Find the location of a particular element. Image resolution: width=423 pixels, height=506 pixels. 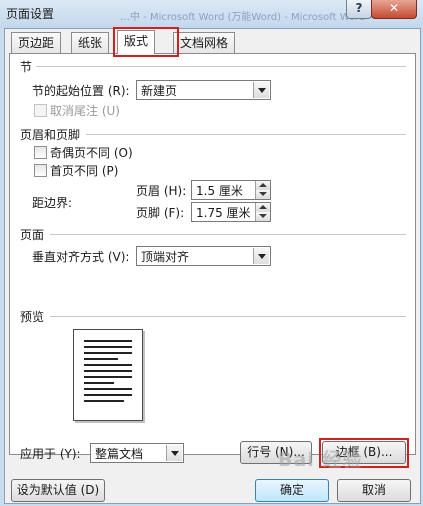

tab-margins: 页边距 is located at coordinates (36, 42).